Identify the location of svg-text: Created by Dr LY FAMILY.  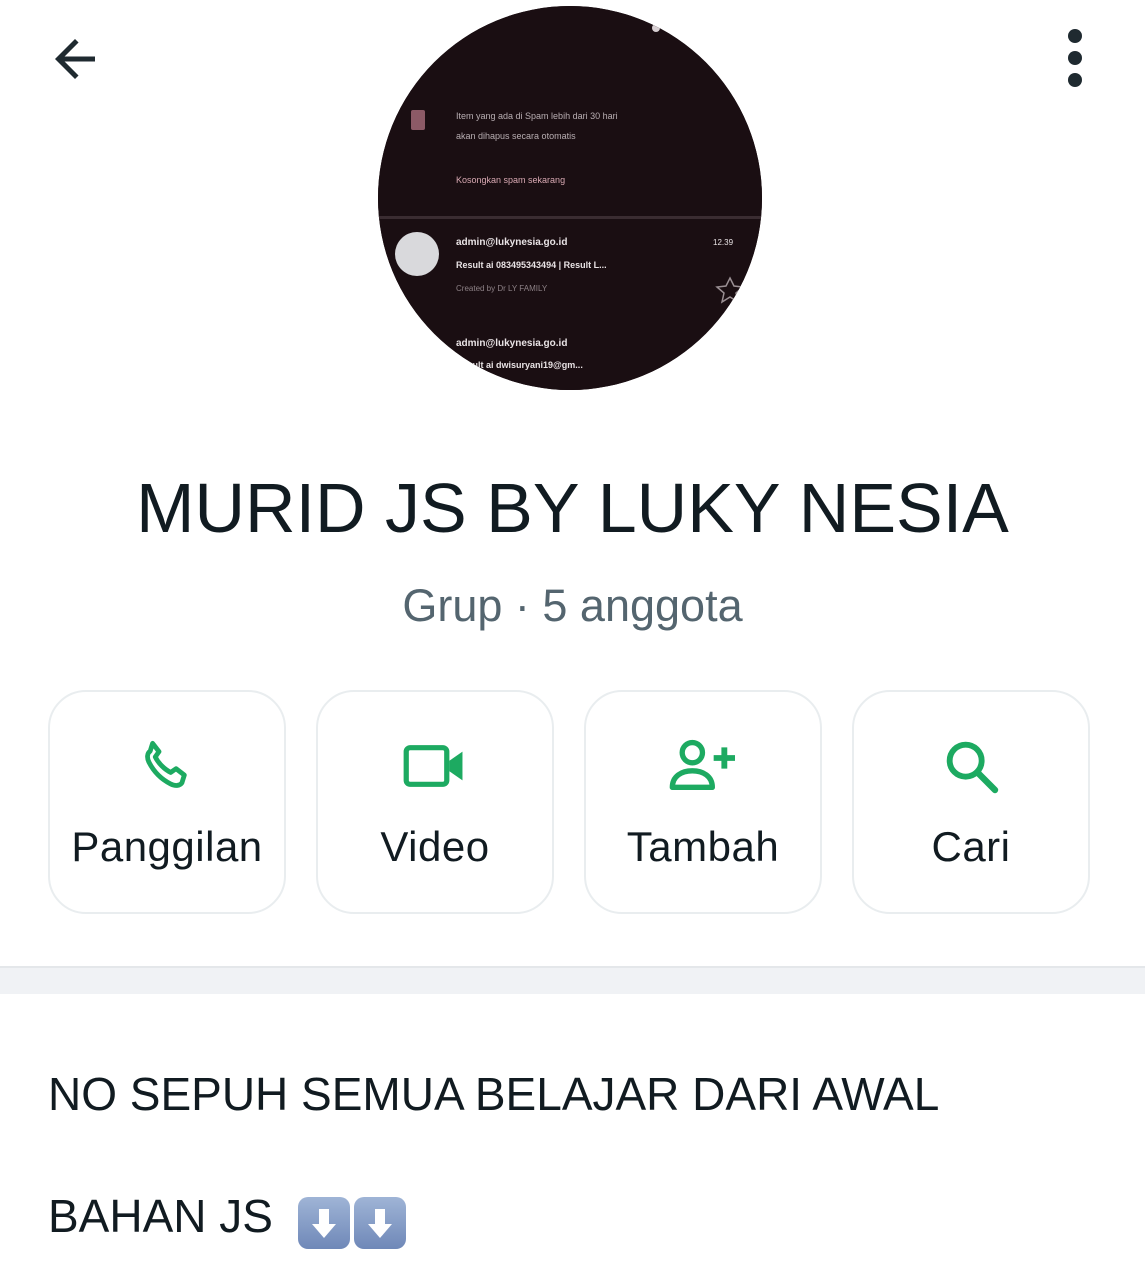
(502, 288).